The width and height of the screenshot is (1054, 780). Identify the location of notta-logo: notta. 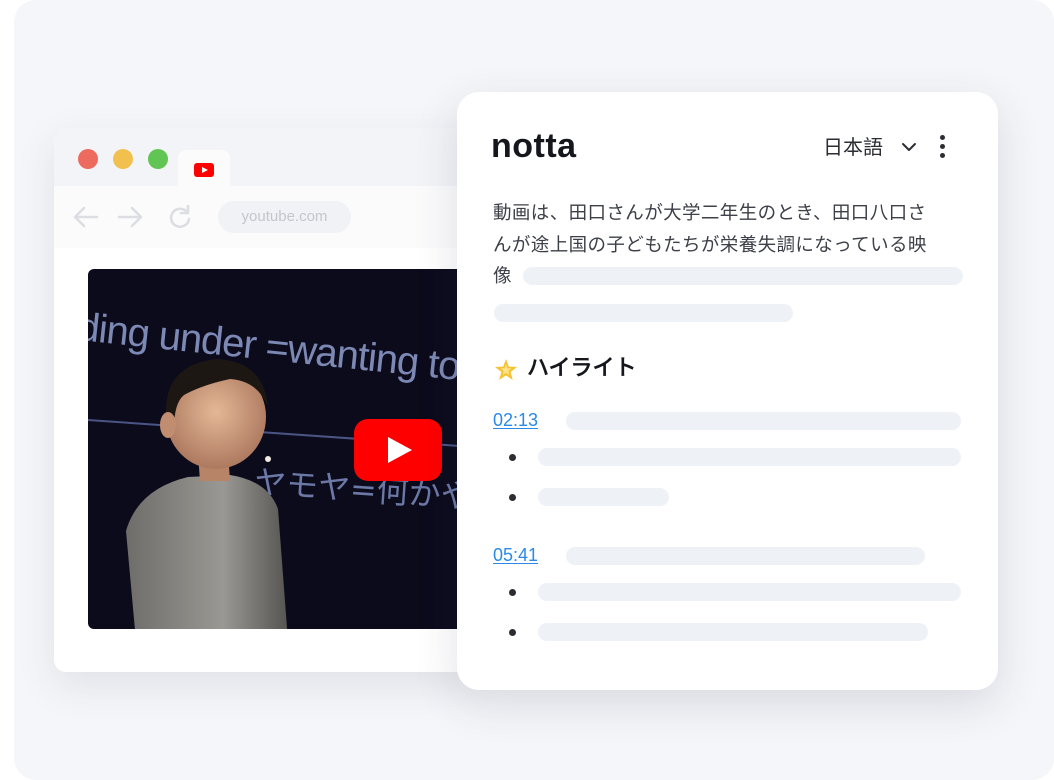
(534, 147).